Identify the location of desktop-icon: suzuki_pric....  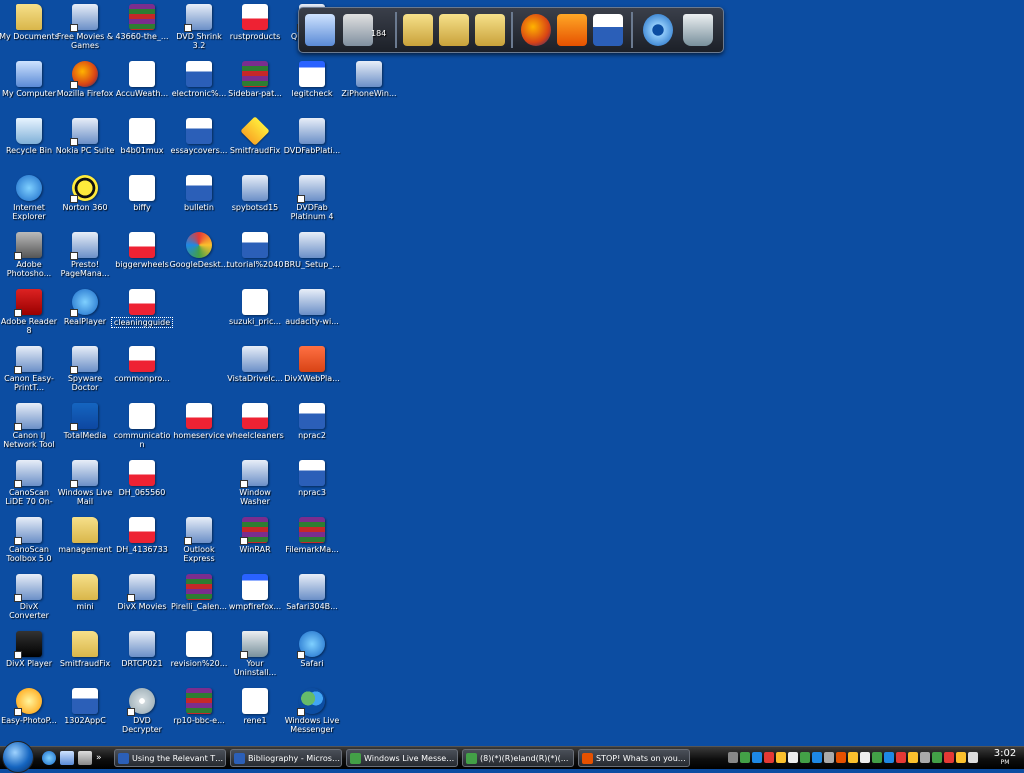
(255, 315).